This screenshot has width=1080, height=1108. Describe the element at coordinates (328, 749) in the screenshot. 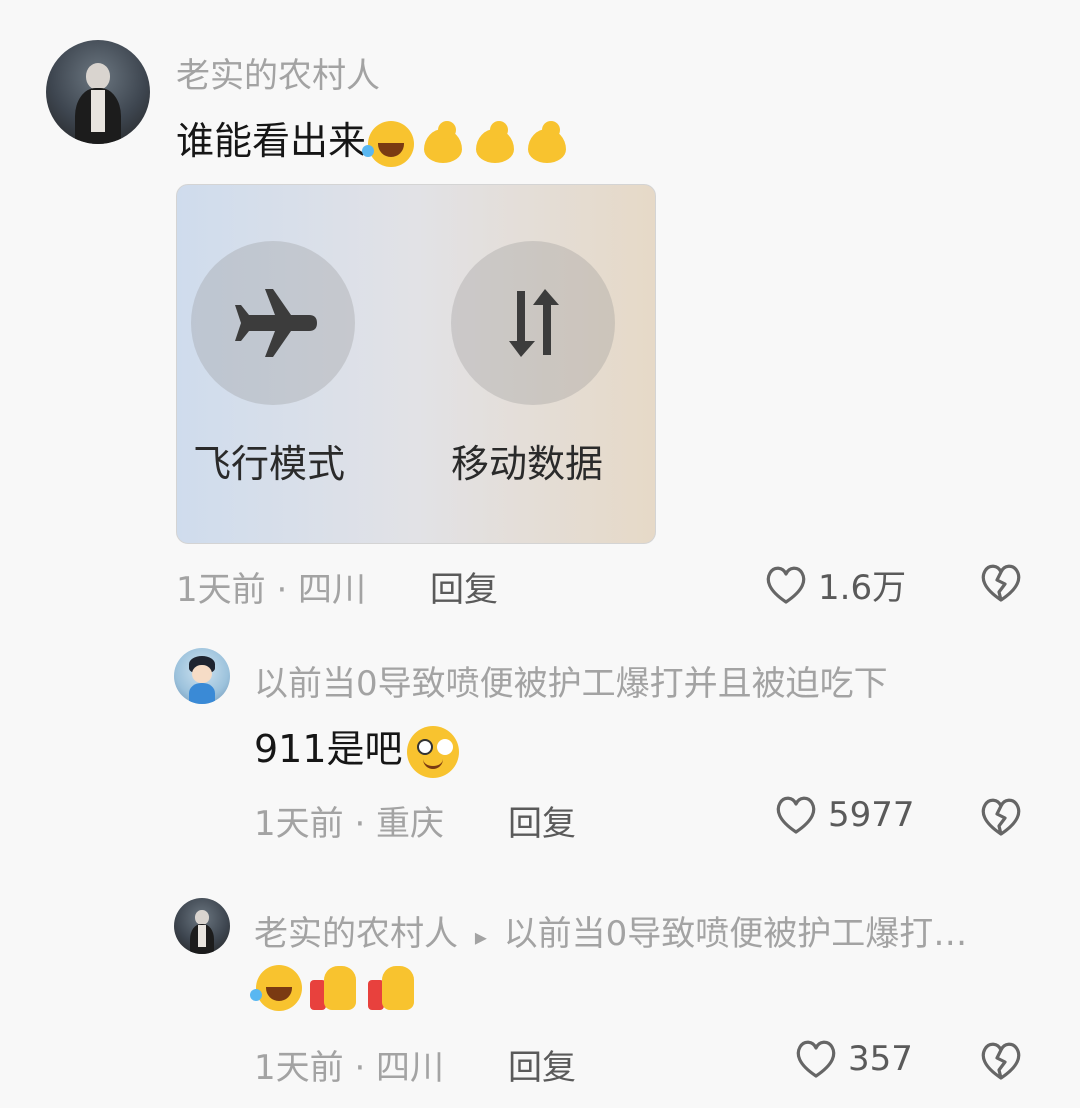

I see `comment-text-content: 911是吧` at that location.